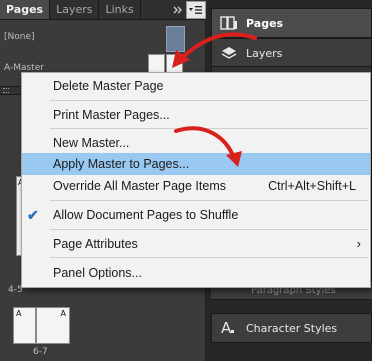 The width and height of the screenshot is (372, 361). I want to click on checkmark-icon: ✔, so click(33, 215).